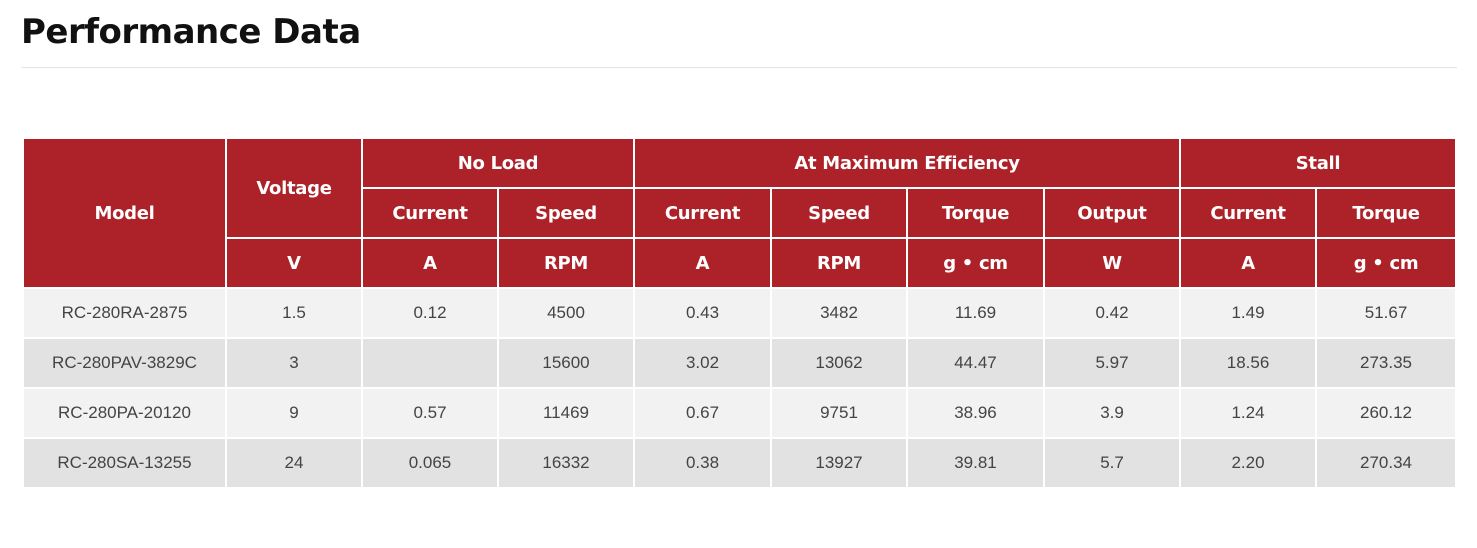 The width and height of the screenshot is (1477, 548). What do you see at coordinates (124, 363) in the screenshot?
I see `cell-model: RC-280PAV-3829C` at bounding box center [124, 363].